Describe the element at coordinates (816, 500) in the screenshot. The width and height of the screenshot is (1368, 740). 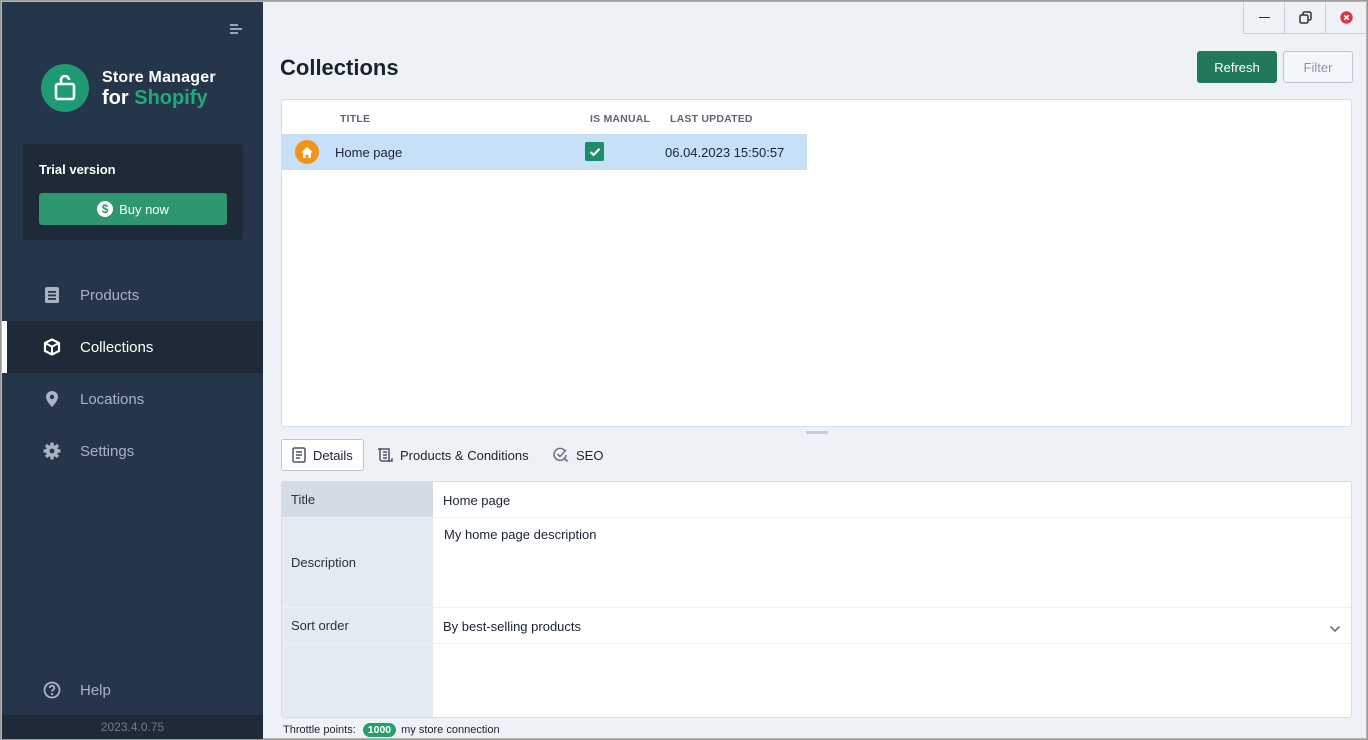
I see `form-row-title: Title Home page` at that location.